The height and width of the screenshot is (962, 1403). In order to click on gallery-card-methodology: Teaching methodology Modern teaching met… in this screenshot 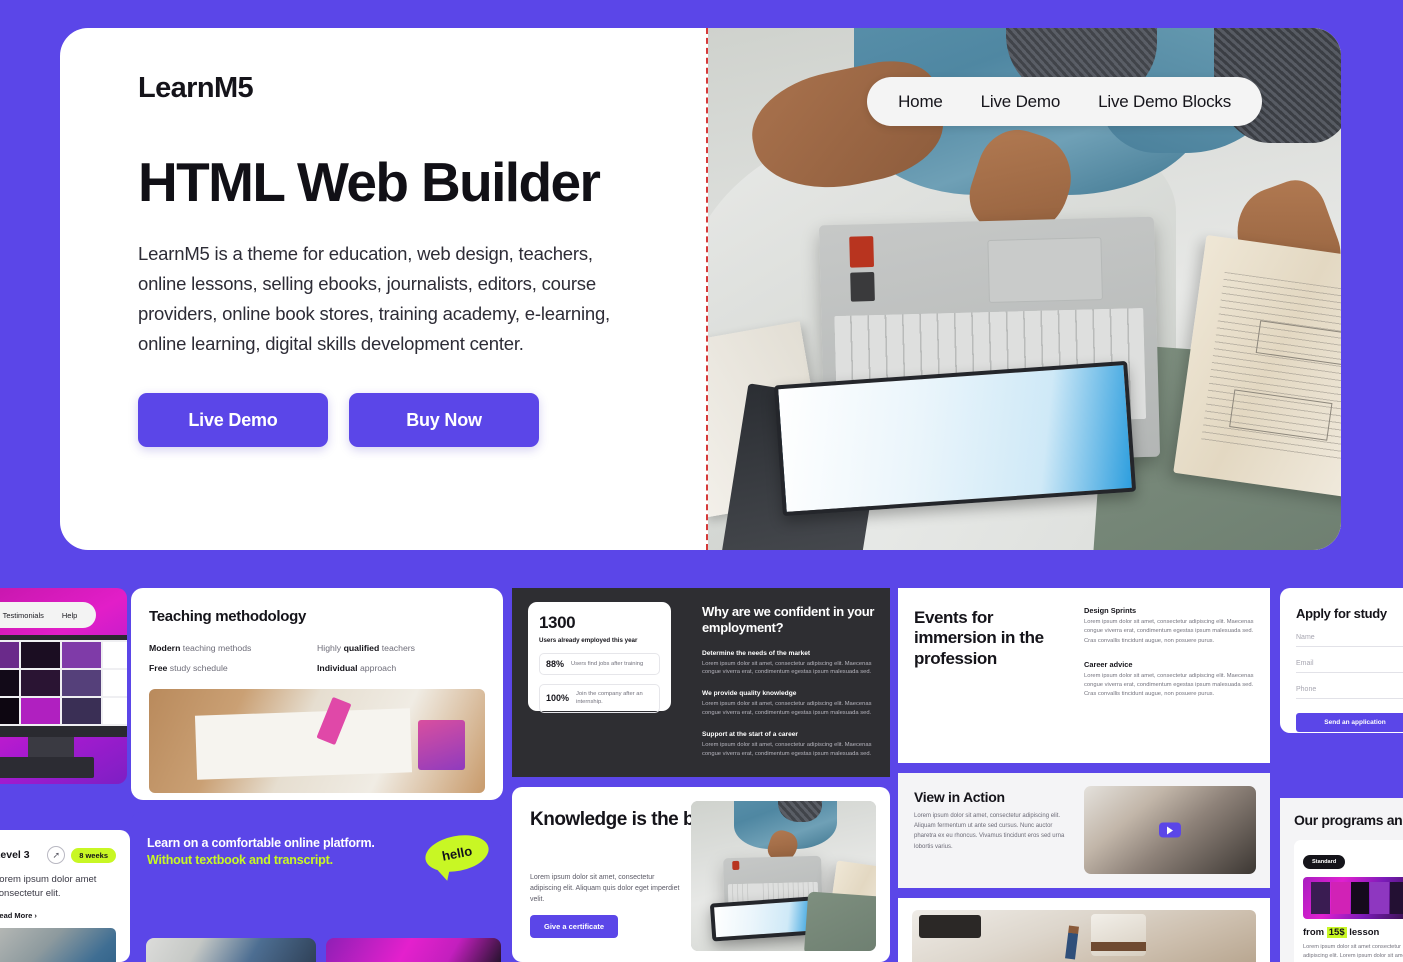, I will do `click(317, 694)`.